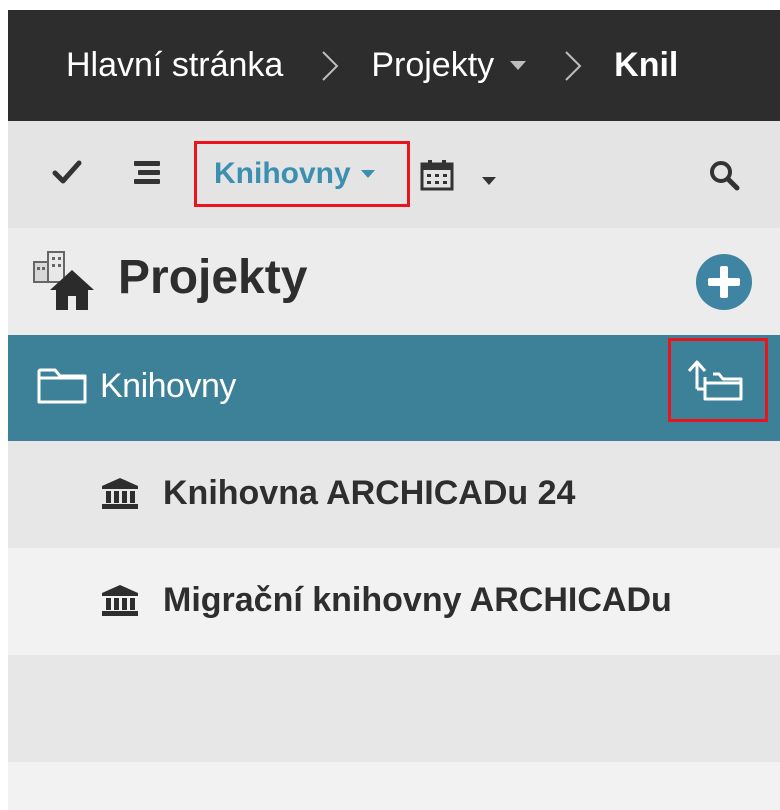 The height and width of the screenshot is (810, 780). I want to click on breadcrumb: Hlavní stránka Projekty Knil, so click(394, 65).